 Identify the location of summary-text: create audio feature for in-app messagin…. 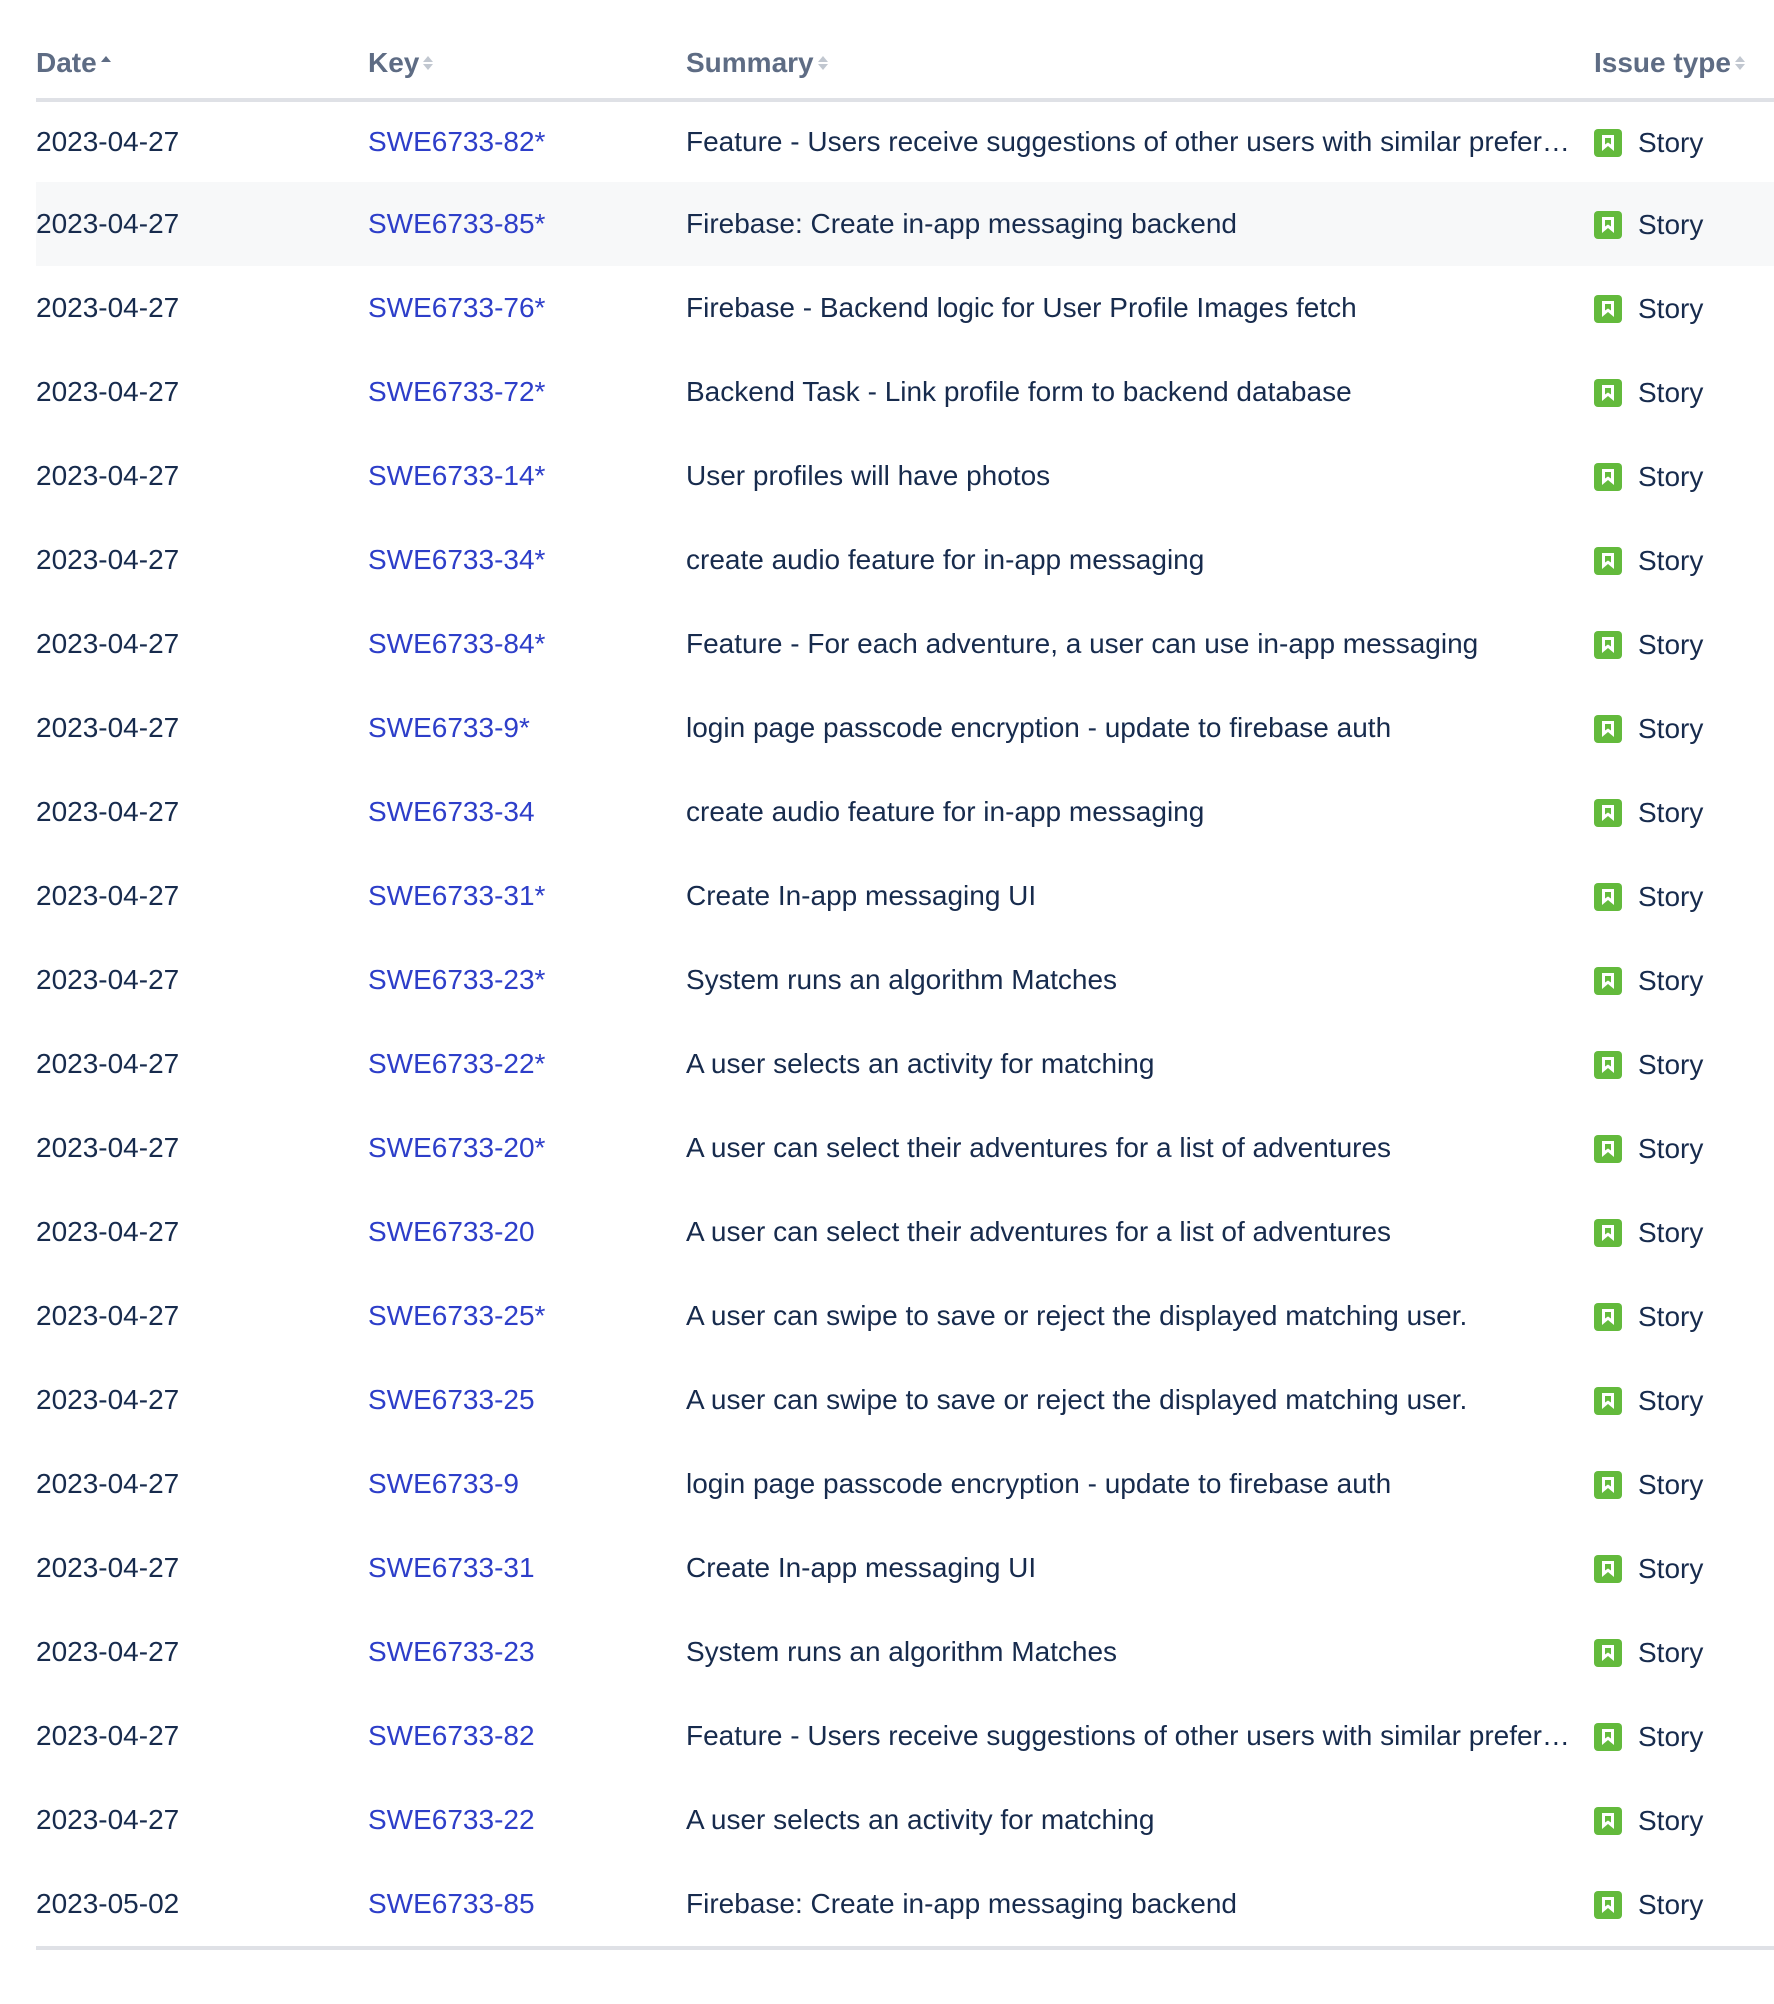
(945, 811).